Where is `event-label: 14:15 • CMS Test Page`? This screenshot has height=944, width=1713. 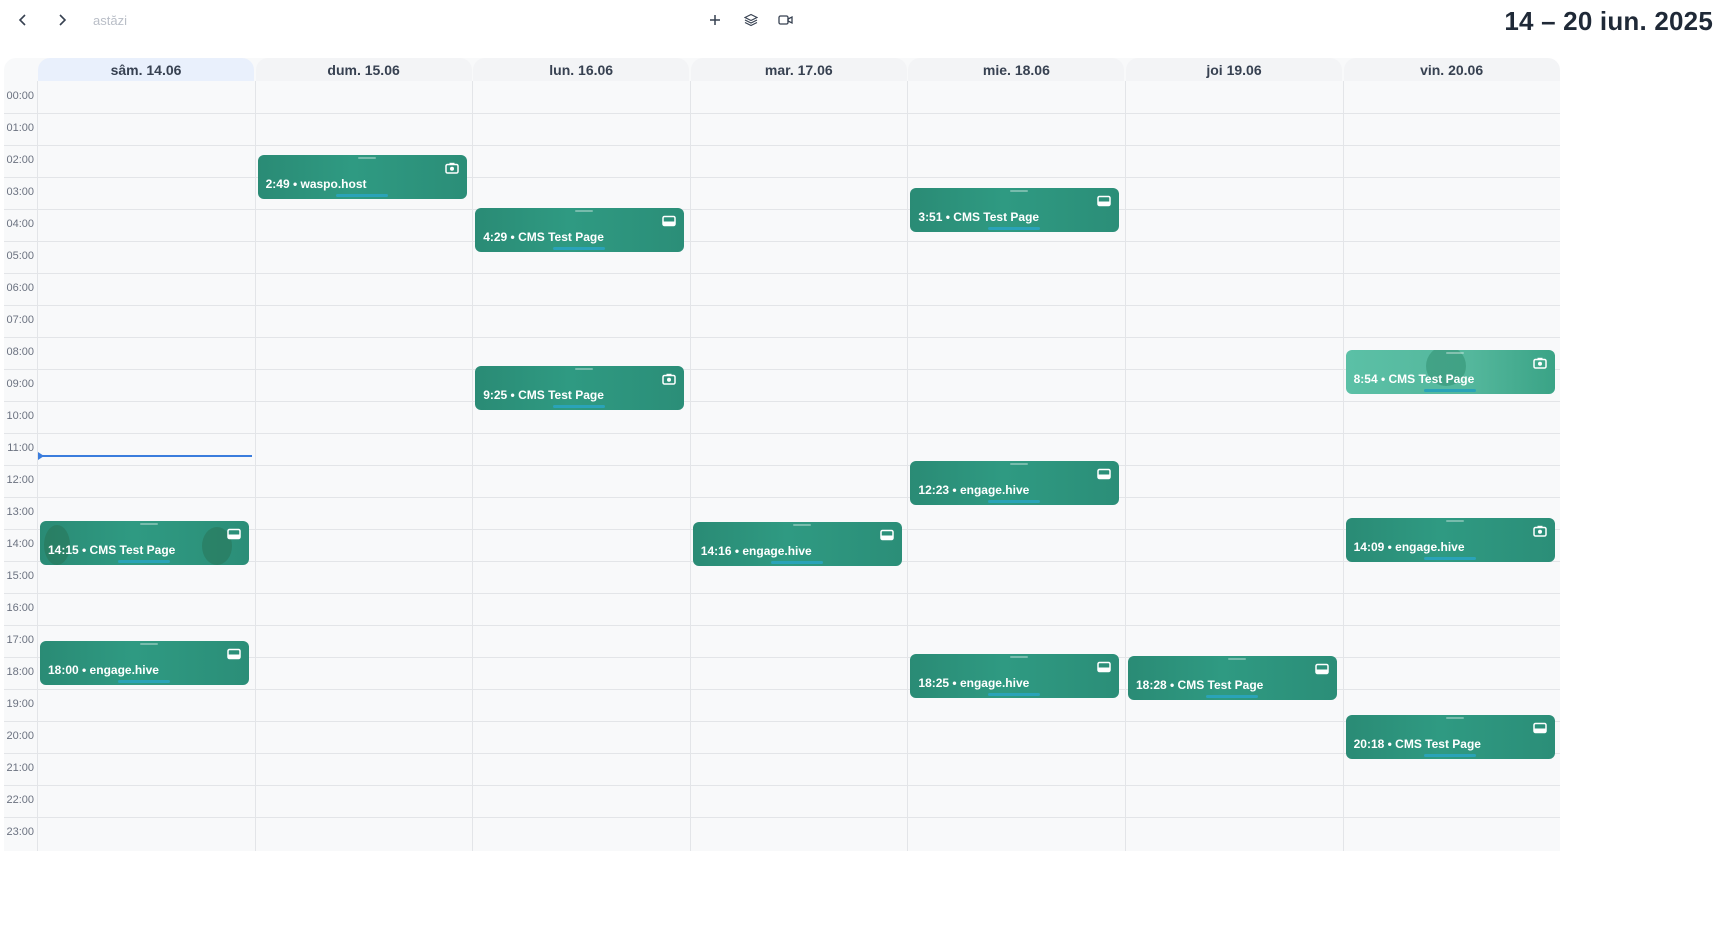 event-label: 14:15 • CMS Test Page is located at coordinates (112, 550).